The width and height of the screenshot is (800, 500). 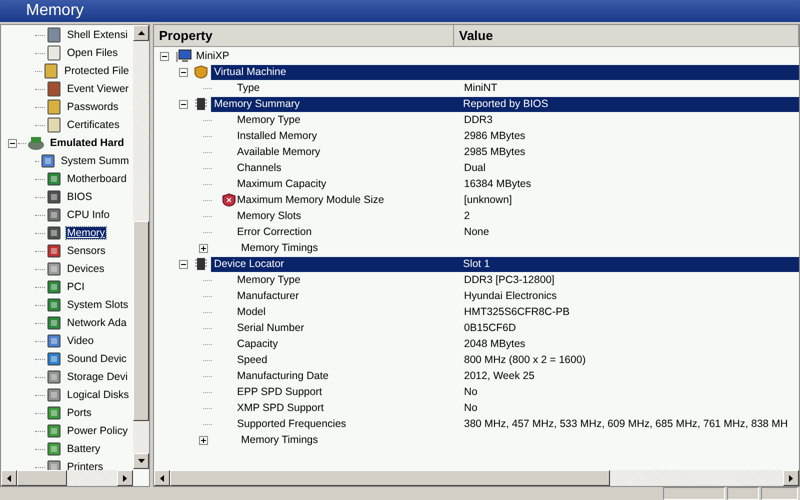 I want to click on sidebar-item: BIOS, so click(x=80, y=197).